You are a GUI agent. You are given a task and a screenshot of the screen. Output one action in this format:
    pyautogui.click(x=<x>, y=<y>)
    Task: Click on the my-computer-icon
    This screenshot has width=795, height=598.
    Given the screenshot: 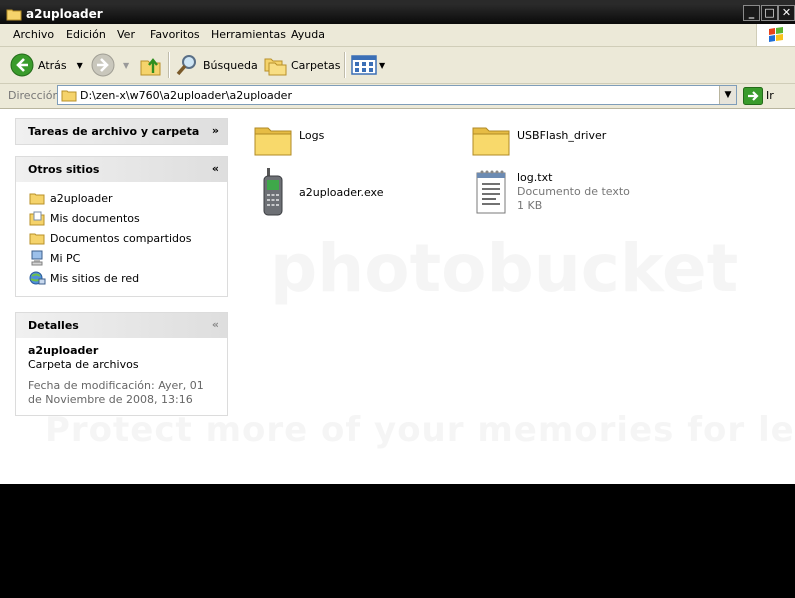 What is the action you would take?
    pyautogui.click(x=37, y=258)
    